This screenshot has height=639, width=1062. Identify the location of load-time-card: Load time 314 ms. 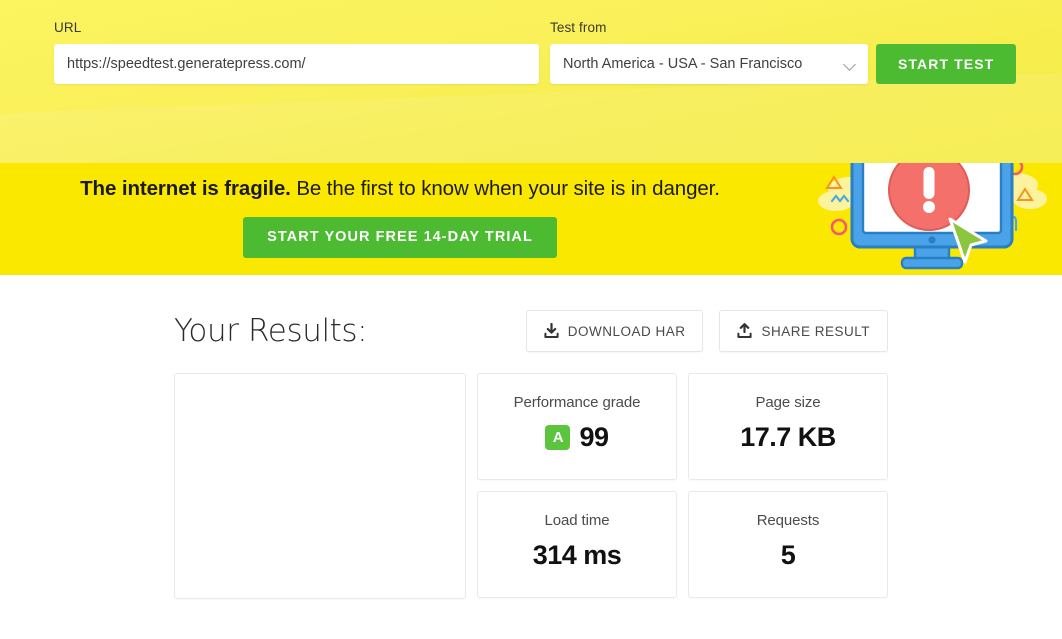
(577, 544).